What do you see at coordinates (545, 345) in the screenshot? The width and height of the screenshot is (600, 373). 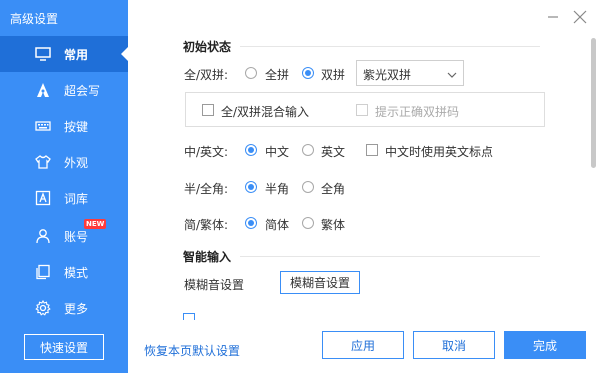 I see `done-button: 完成` at bounding box center [545, 345].